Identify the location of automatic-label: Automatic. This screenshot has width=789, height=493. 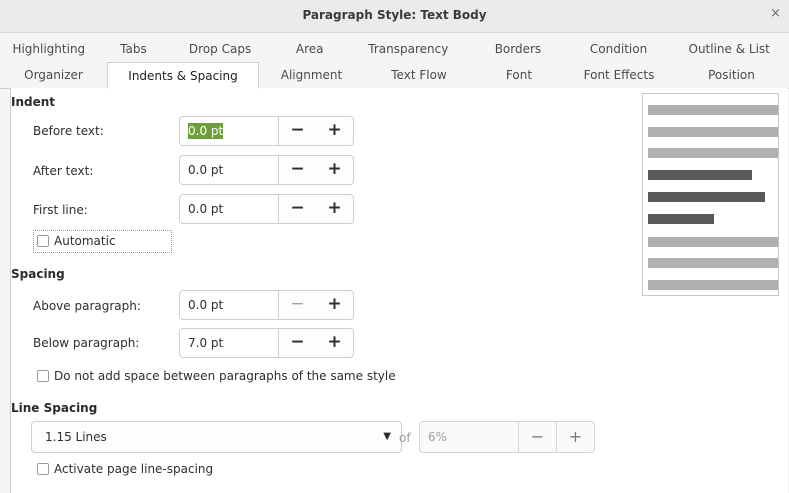
(85, 241).